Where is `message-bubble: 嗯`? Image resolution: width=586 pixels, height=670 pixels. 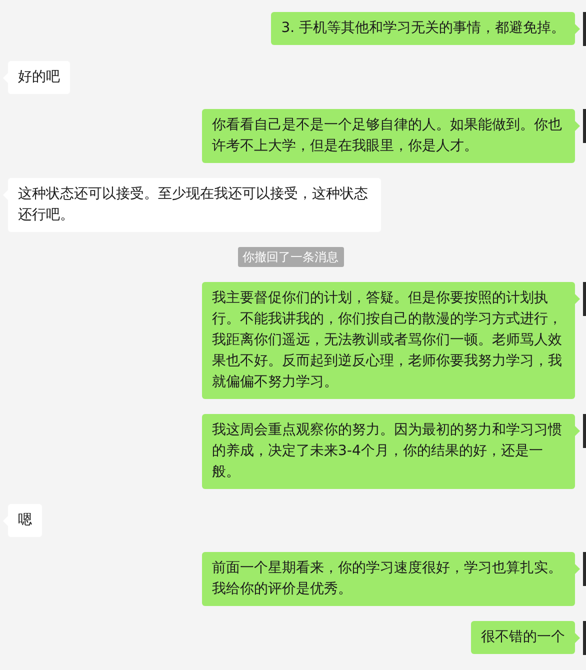
message-bubble: 嗯 is located at coordinates (25, 520).